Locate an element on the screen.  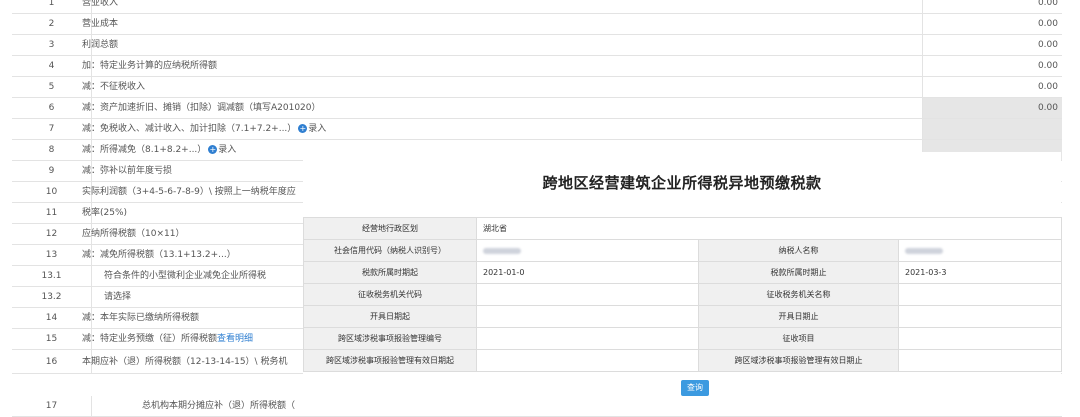
row-label: 减：免税收入、减计收入、加计扣除（7.1+7.2+...） + 录入 is located at coordinates (204, 129).